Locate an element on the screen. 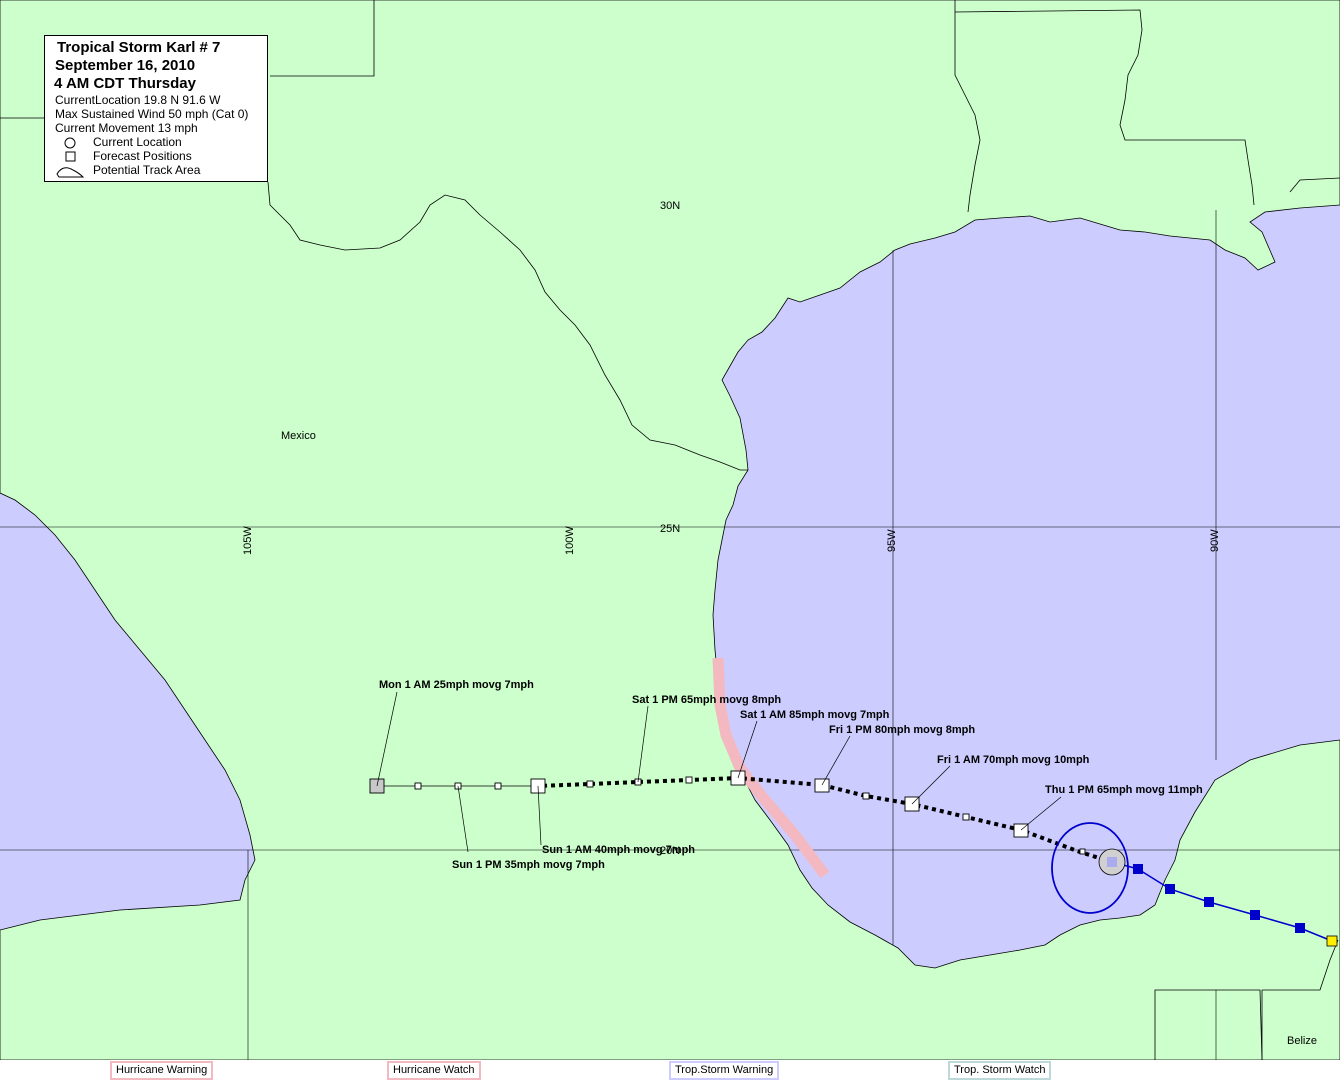 This screenshot has height=1080, width=1340. forecast-label-fri-1pm: Fri 1 PM 80mph movg 8mph is located at coordinates (902, 730).